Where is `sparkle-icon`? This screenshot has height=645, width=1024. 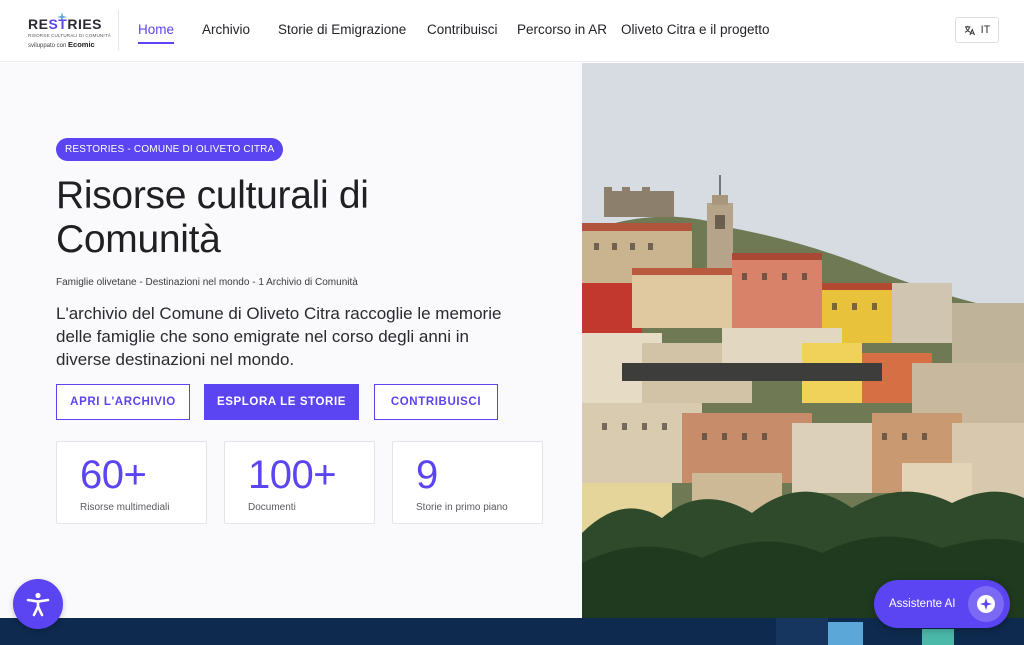
sparkle-icon is located at coordinates (986, 604).